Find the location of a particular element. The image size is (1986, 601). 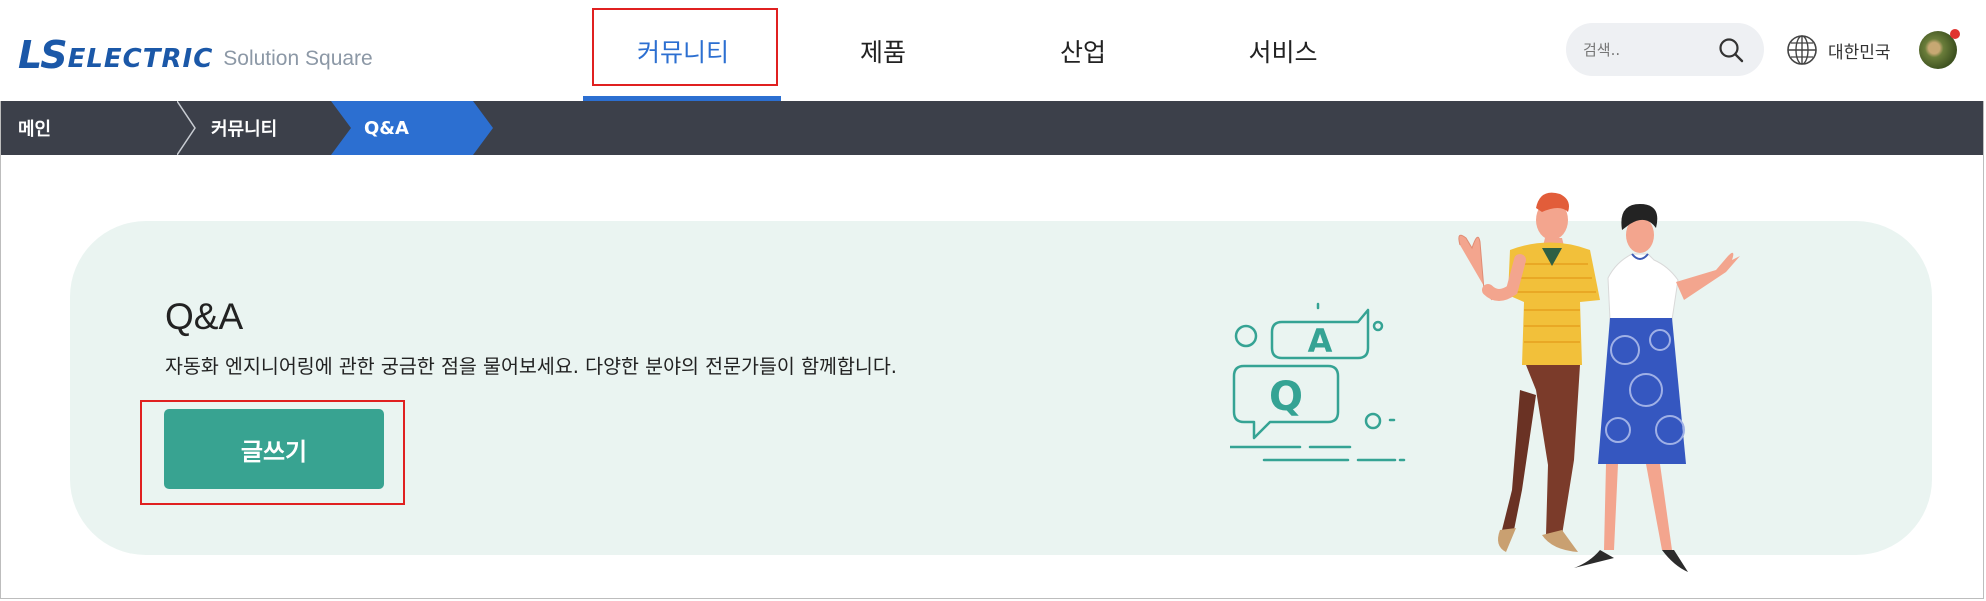

nav-item-services: 서비스 is located at coordinates (1283, 50).